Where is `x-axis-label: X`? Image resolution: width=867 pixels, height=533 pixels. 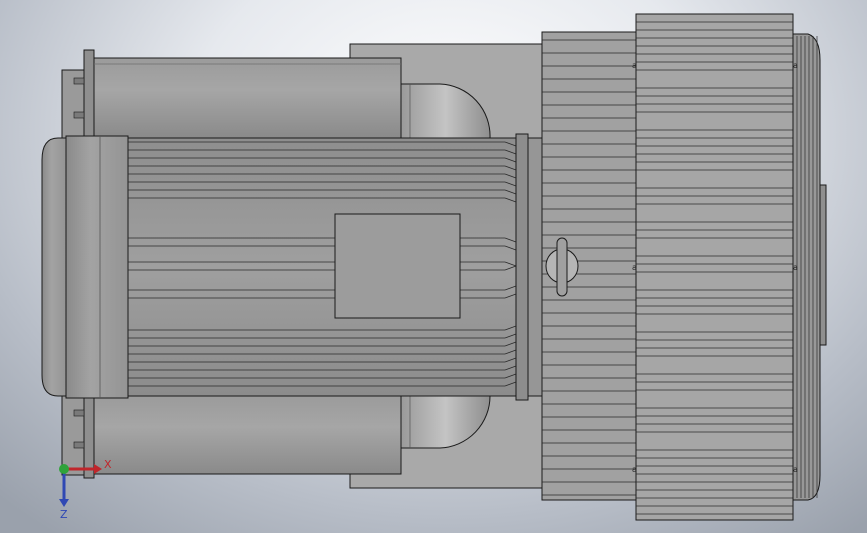 x-axis-label: X is located at coordinates (108, 464).